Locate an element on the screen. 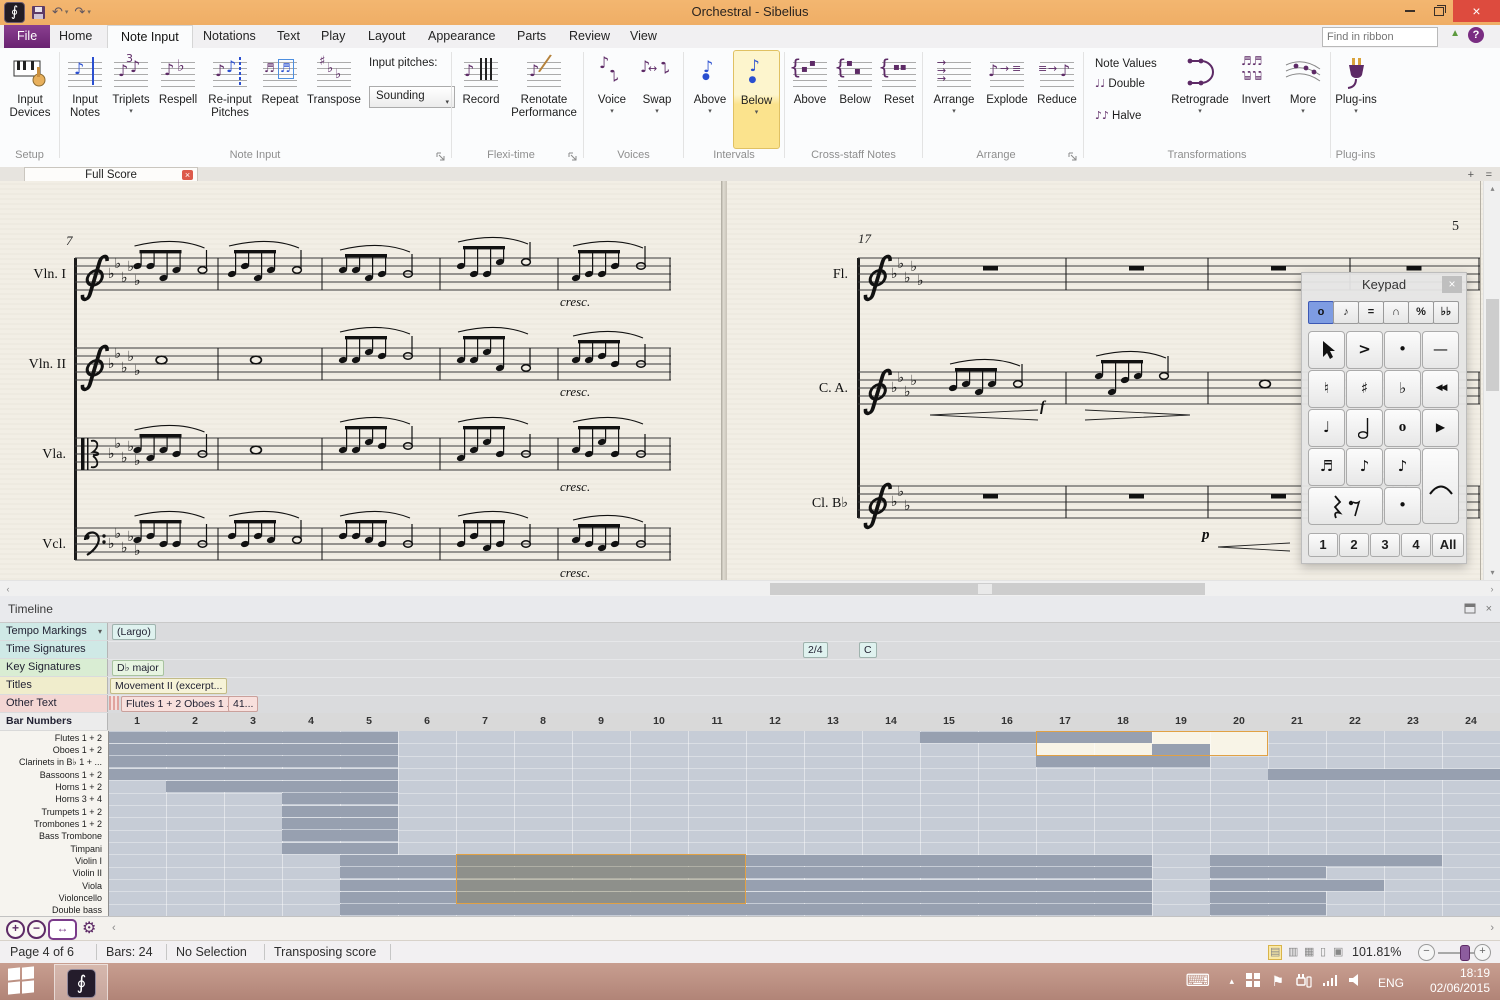 Image resolution: width=1500 pixels, height=1000 pixels. vertical-scroll-thumb is located at coordinates (1492, 345).